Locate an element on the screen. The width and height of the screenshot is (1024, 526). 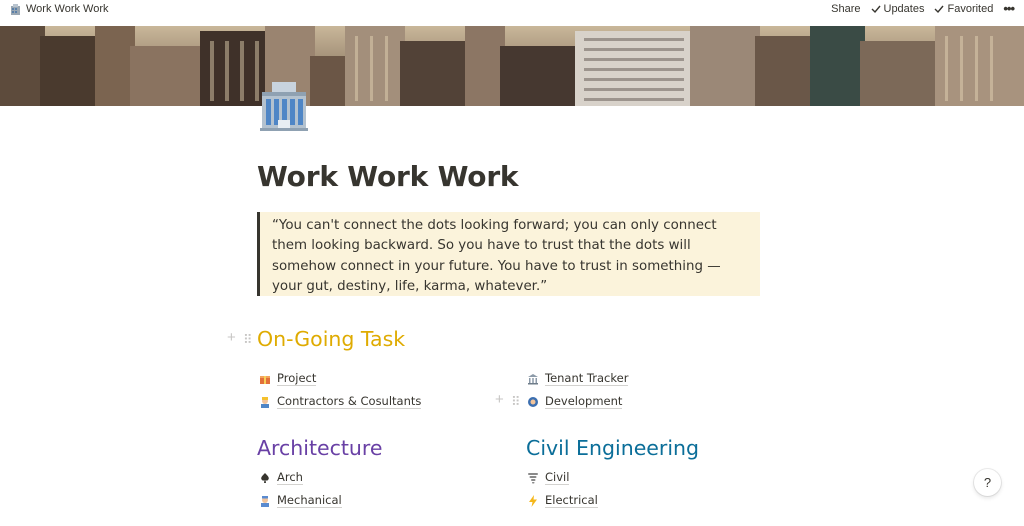
link-arch: Arch is located at coordinates (281, 477).